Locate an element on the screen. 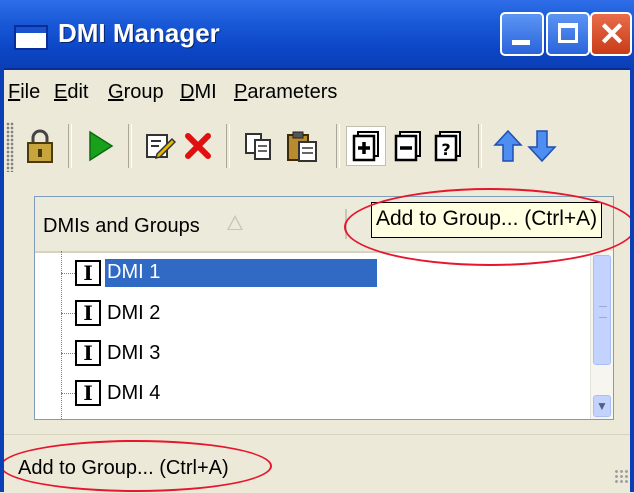  tree-item: I DMI 2 is located at coordinates (315, 313).